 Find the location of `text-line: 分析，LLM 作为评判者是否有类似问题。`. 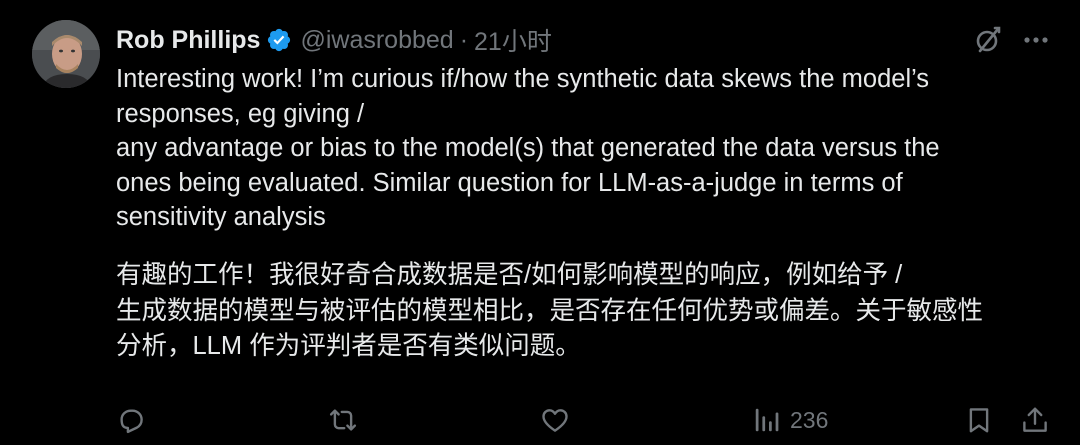

text-line: 分析，LLM 作为评判者是否有类似问题。 is located at coordinates (348, 346).